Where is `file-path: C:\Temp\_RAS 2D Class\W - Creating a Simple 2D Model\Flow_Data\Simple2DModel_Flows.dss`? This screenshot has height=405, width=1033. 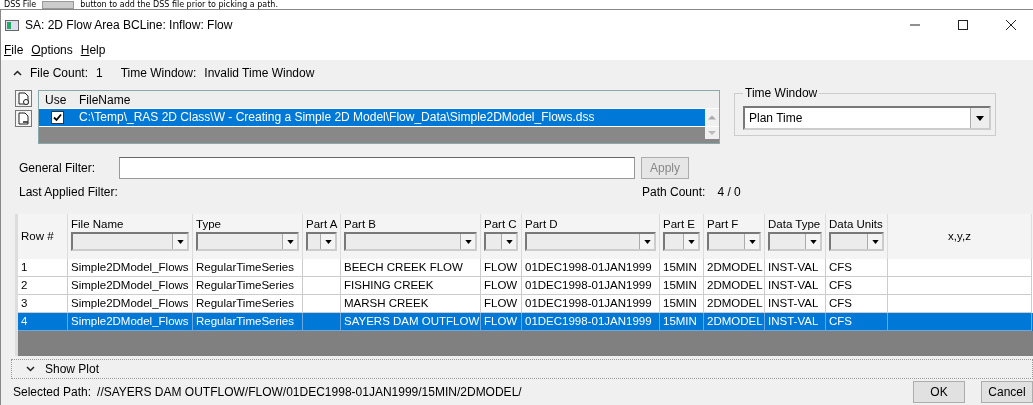
file-path: C:\Temp\_RAS 2D Class\W - Creating a Simple 2D Model\Flow_Data\Simple2DModel_Flows.dss is located at coordinates (390, 117).